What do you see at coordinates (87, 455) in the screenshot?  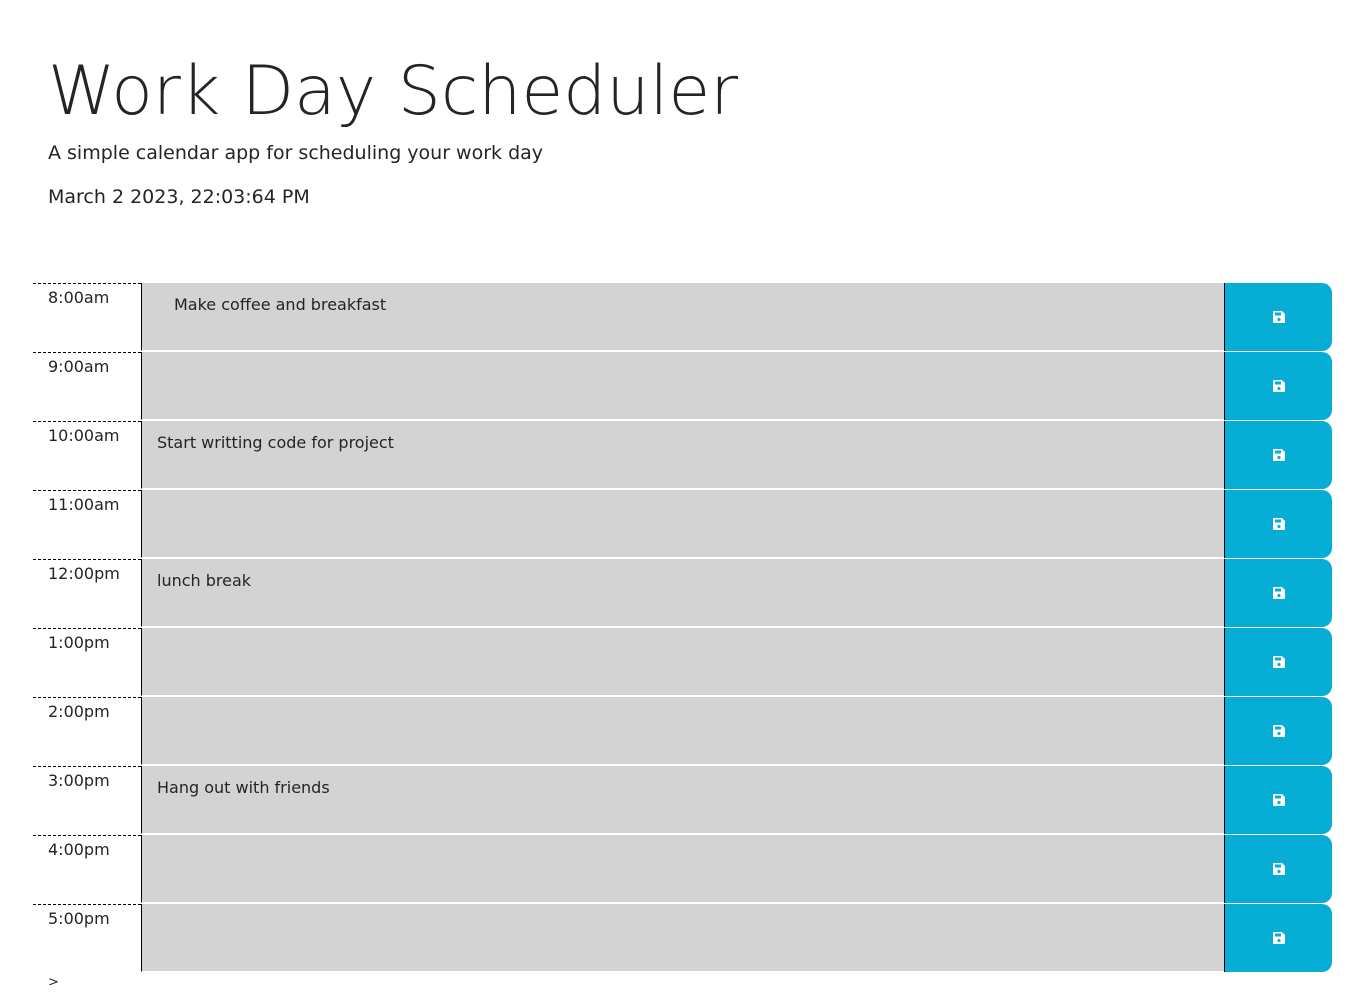 I see `hour-label: 10:00am` at bounding box center [87, 455].